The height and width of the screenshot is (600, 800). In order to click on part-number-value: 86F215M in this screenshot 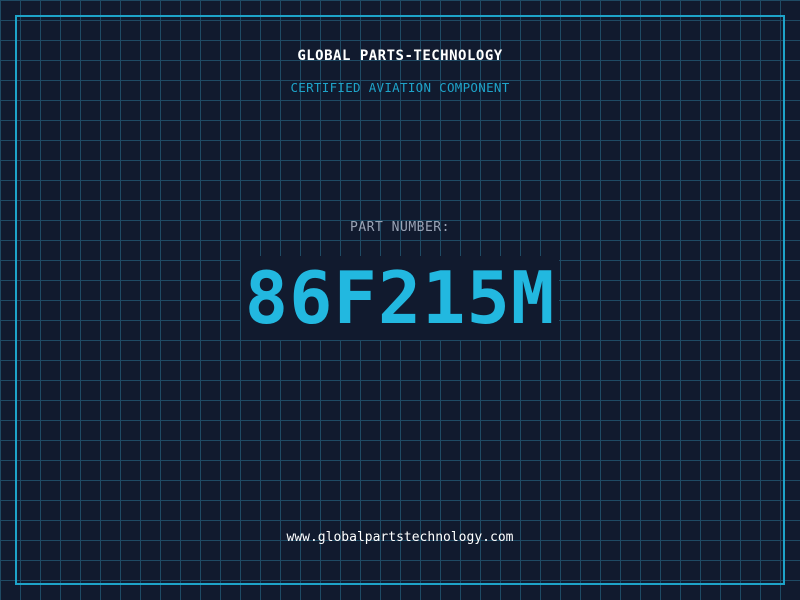, I will do `click(400, 298)`.